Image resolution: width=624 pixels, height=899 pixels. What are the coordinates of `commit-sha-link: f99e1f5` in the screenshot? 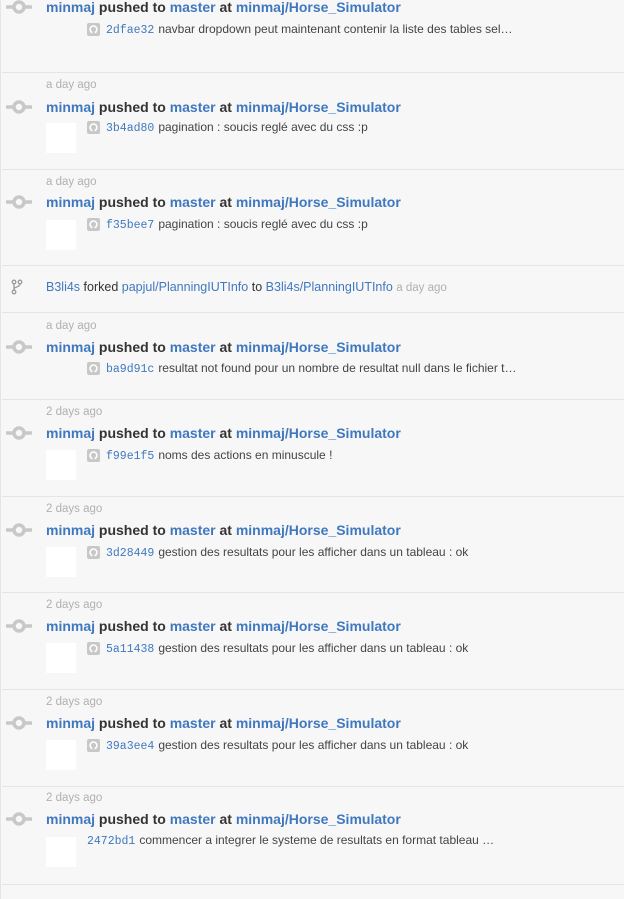 It's located at (130, 456).